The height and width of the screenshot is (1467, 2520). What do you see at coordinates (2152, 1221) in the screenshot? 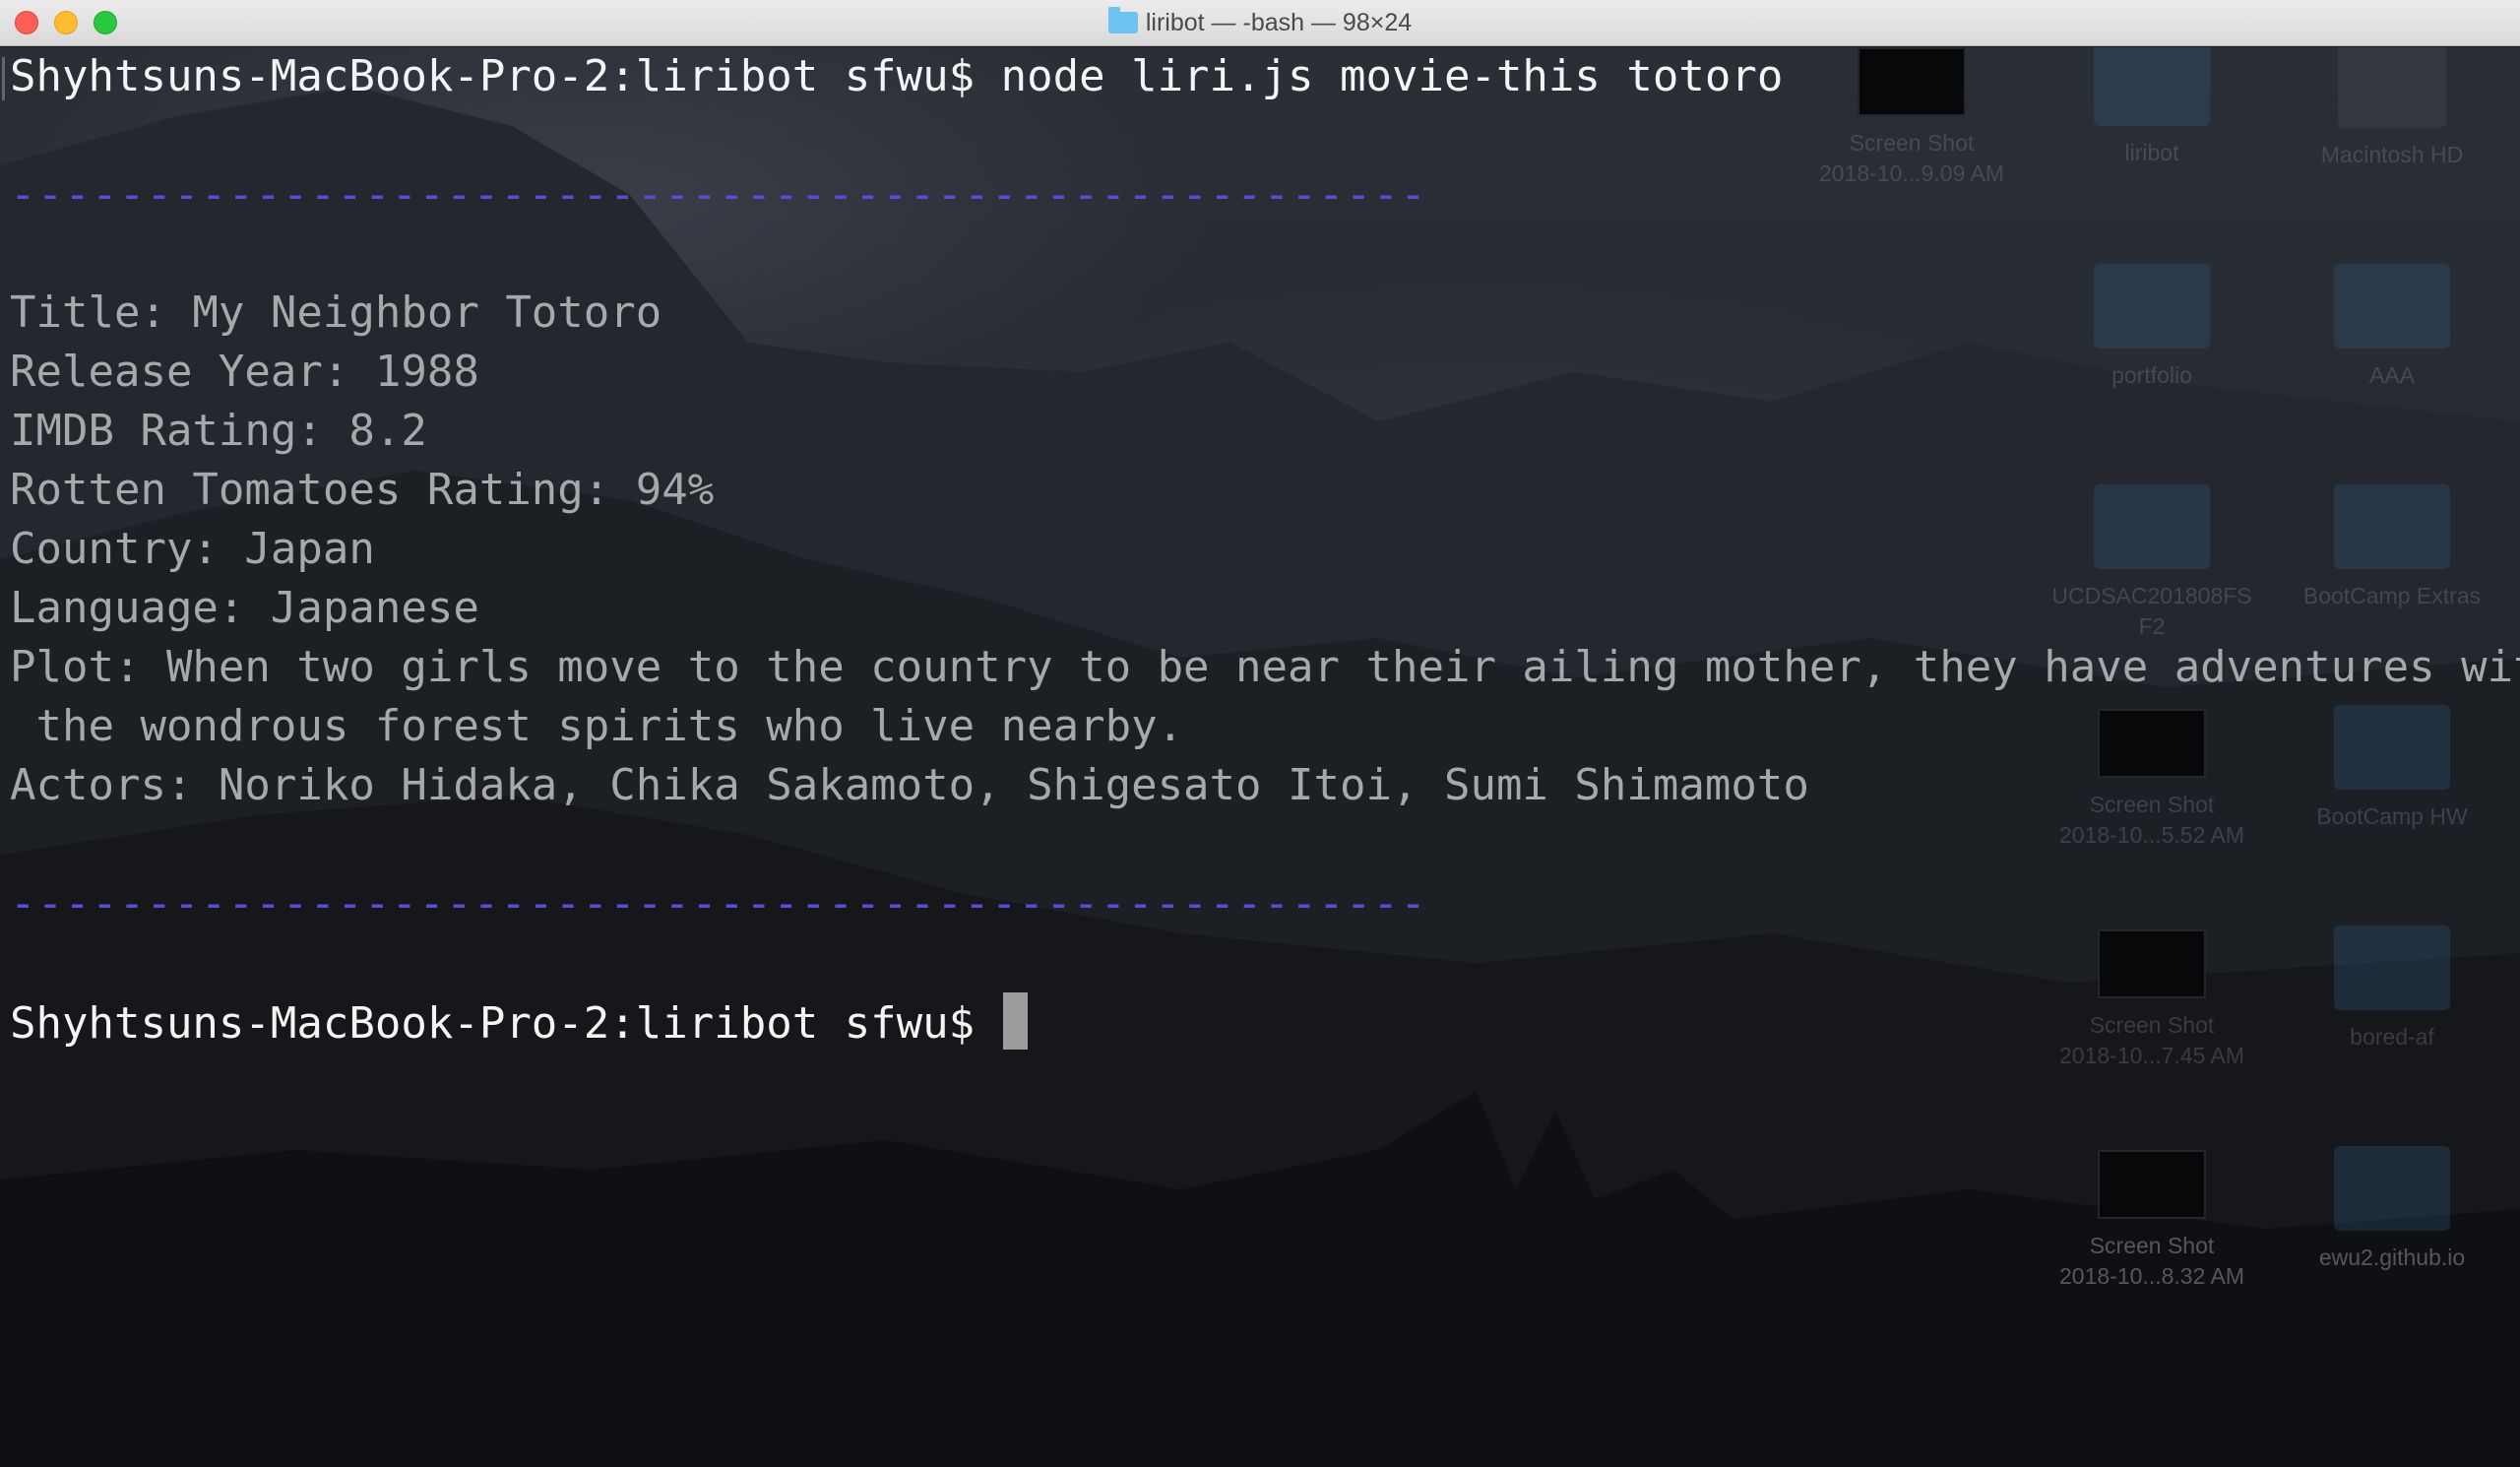
I see `desktop-item-screenshot-4: Screen Shot 2018-10...8.32 AM` at bounding box center [2152, 1221].